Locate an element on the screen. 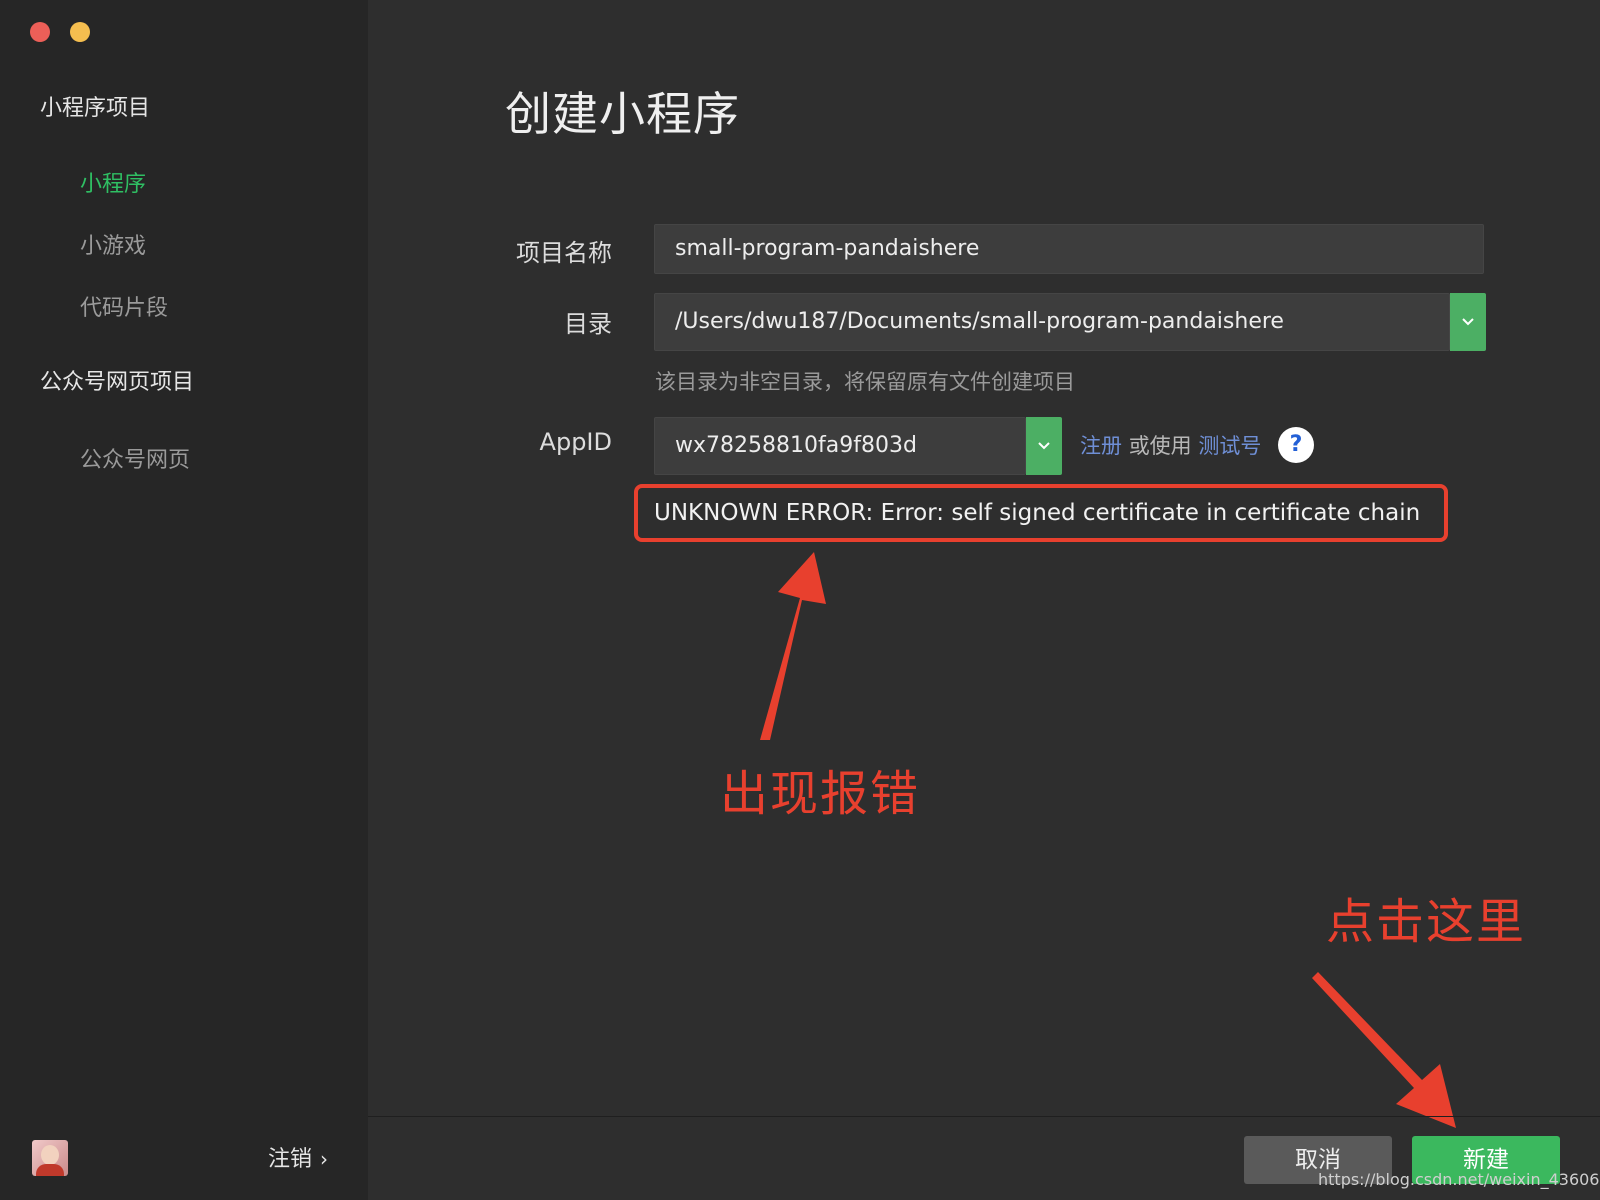 Image resolution: width=1600 pixels, height=1200 pixels. arrow-to-error-icon is located at coordinates (793, 646).